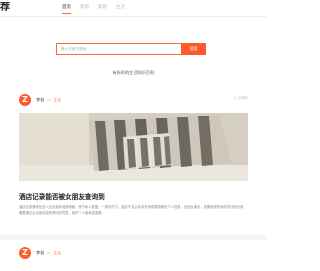 Image resolution: width=320 pixels, height=271 pixels. Describe the element at coordinates (133, 72) in the screenshot. I see `site-tagline: 有折扣的生活知识百科` at that location.